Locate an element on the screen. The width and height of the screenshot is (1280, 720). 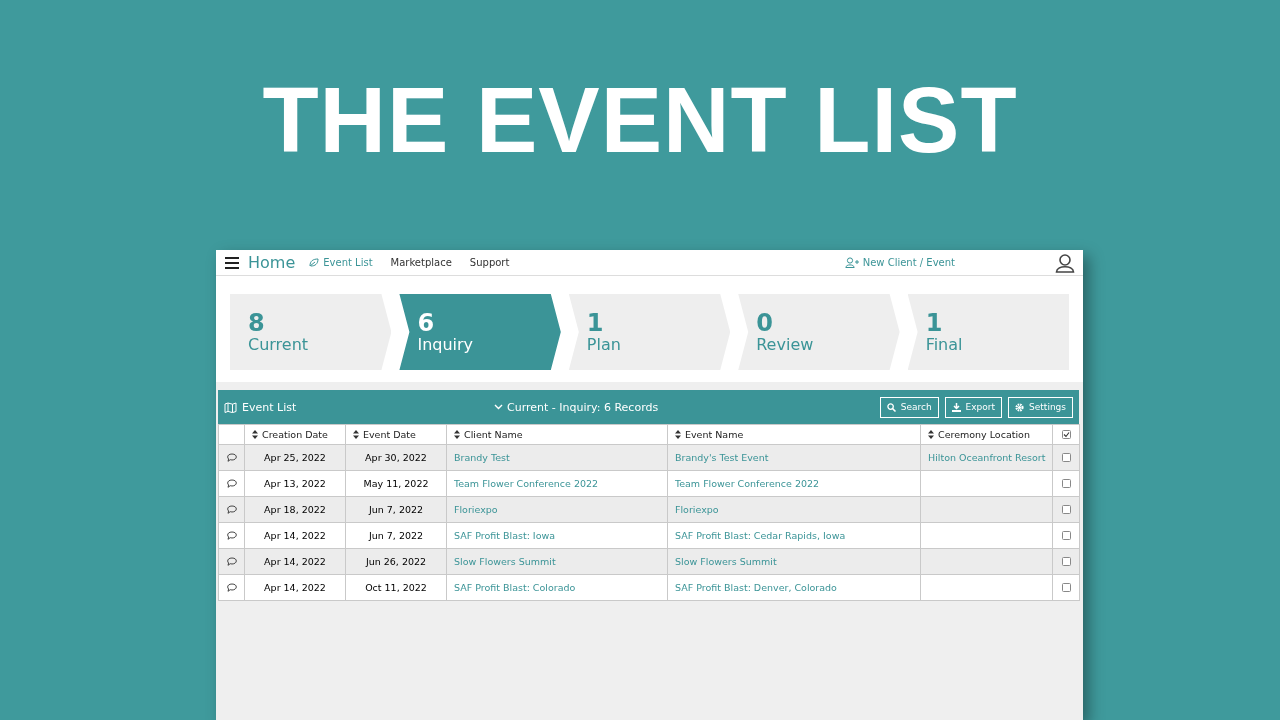
stage-tab: 8 Current is located at coordinates (311, 332).